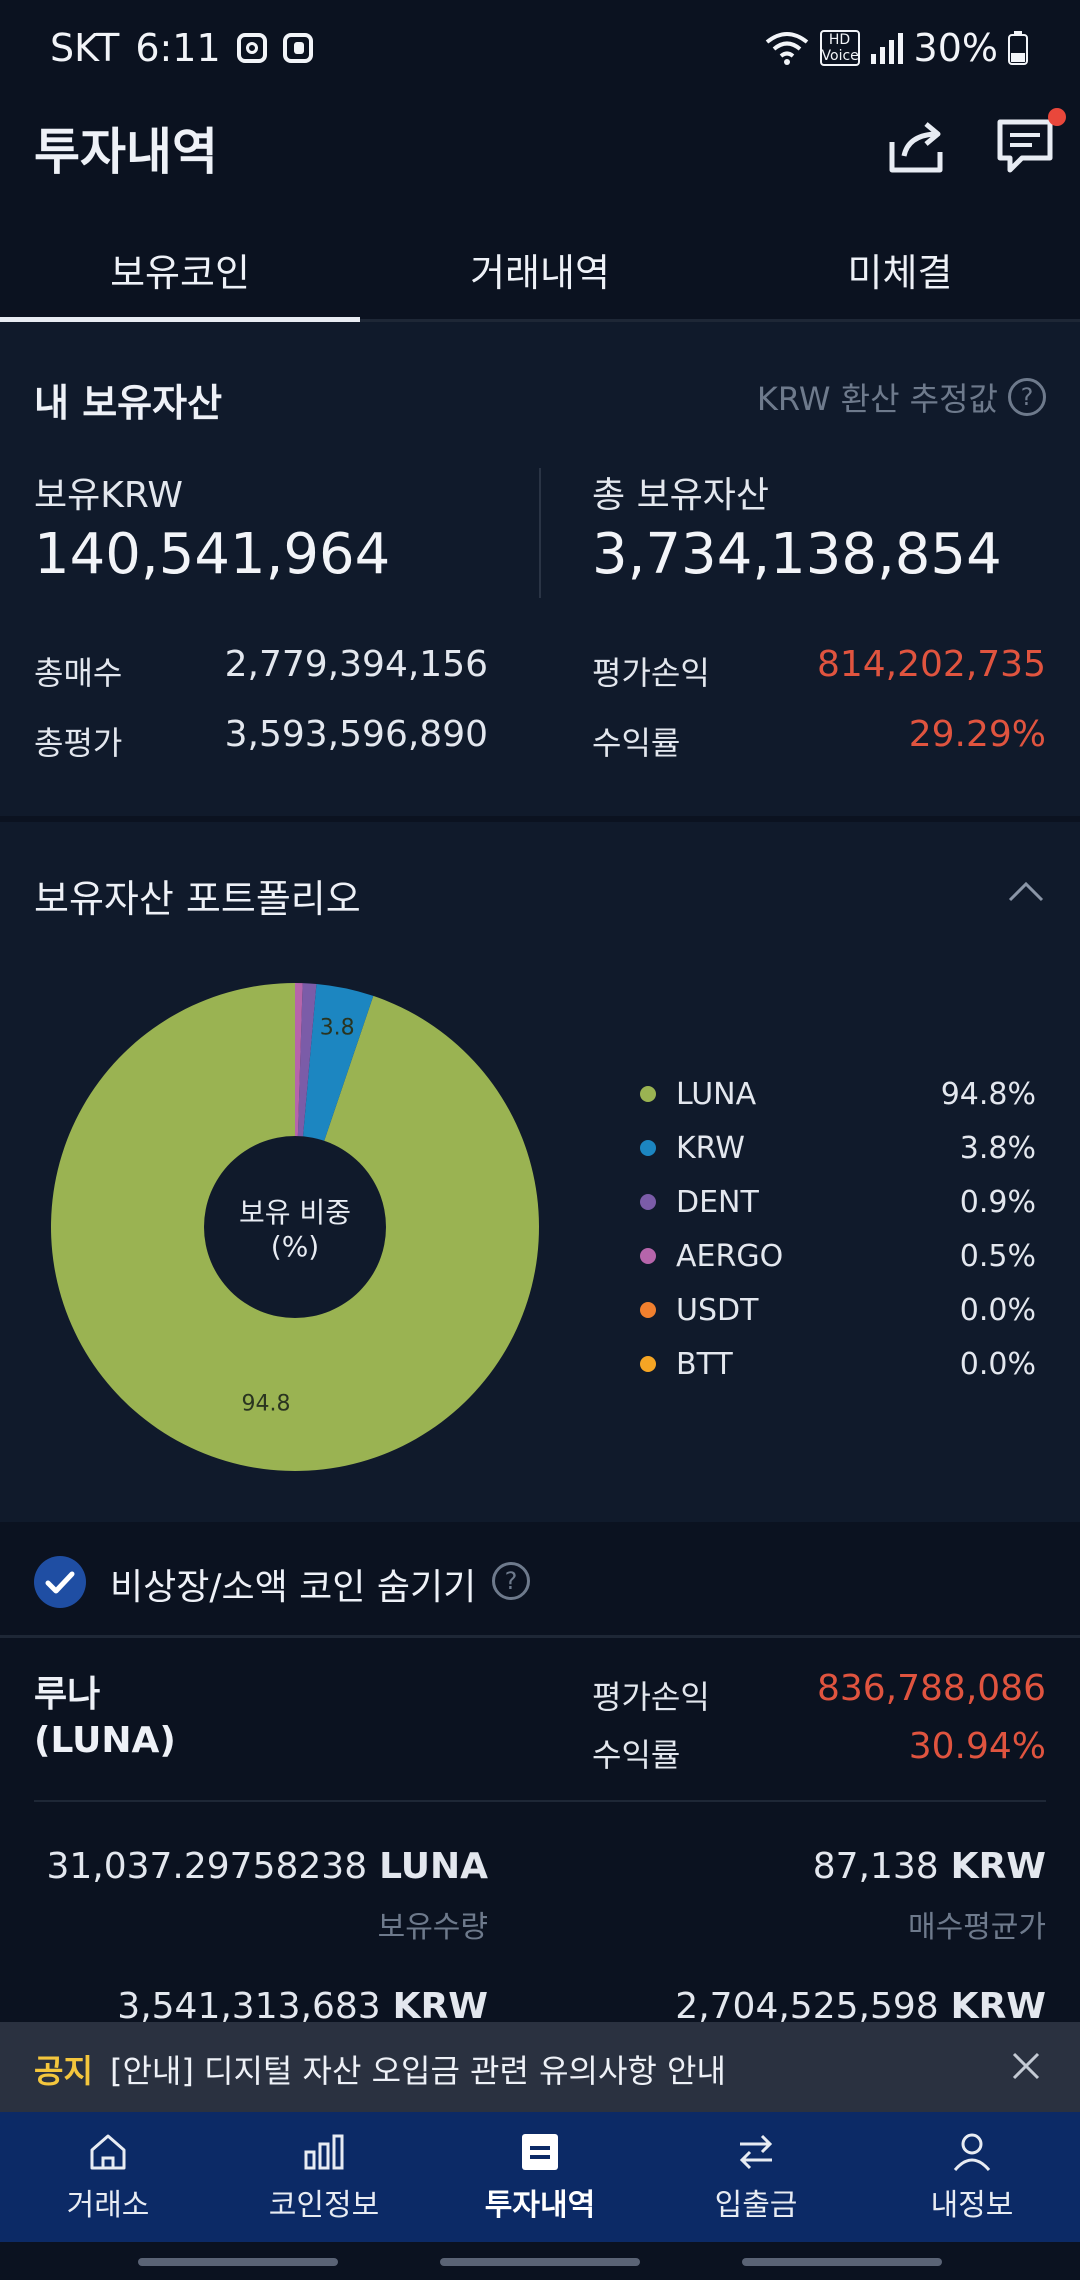  What do you see at coordinates (324, 2177) in the screenshot?
I see `nav-coin-info: 코인정보` at bounding box center [324, 2177].